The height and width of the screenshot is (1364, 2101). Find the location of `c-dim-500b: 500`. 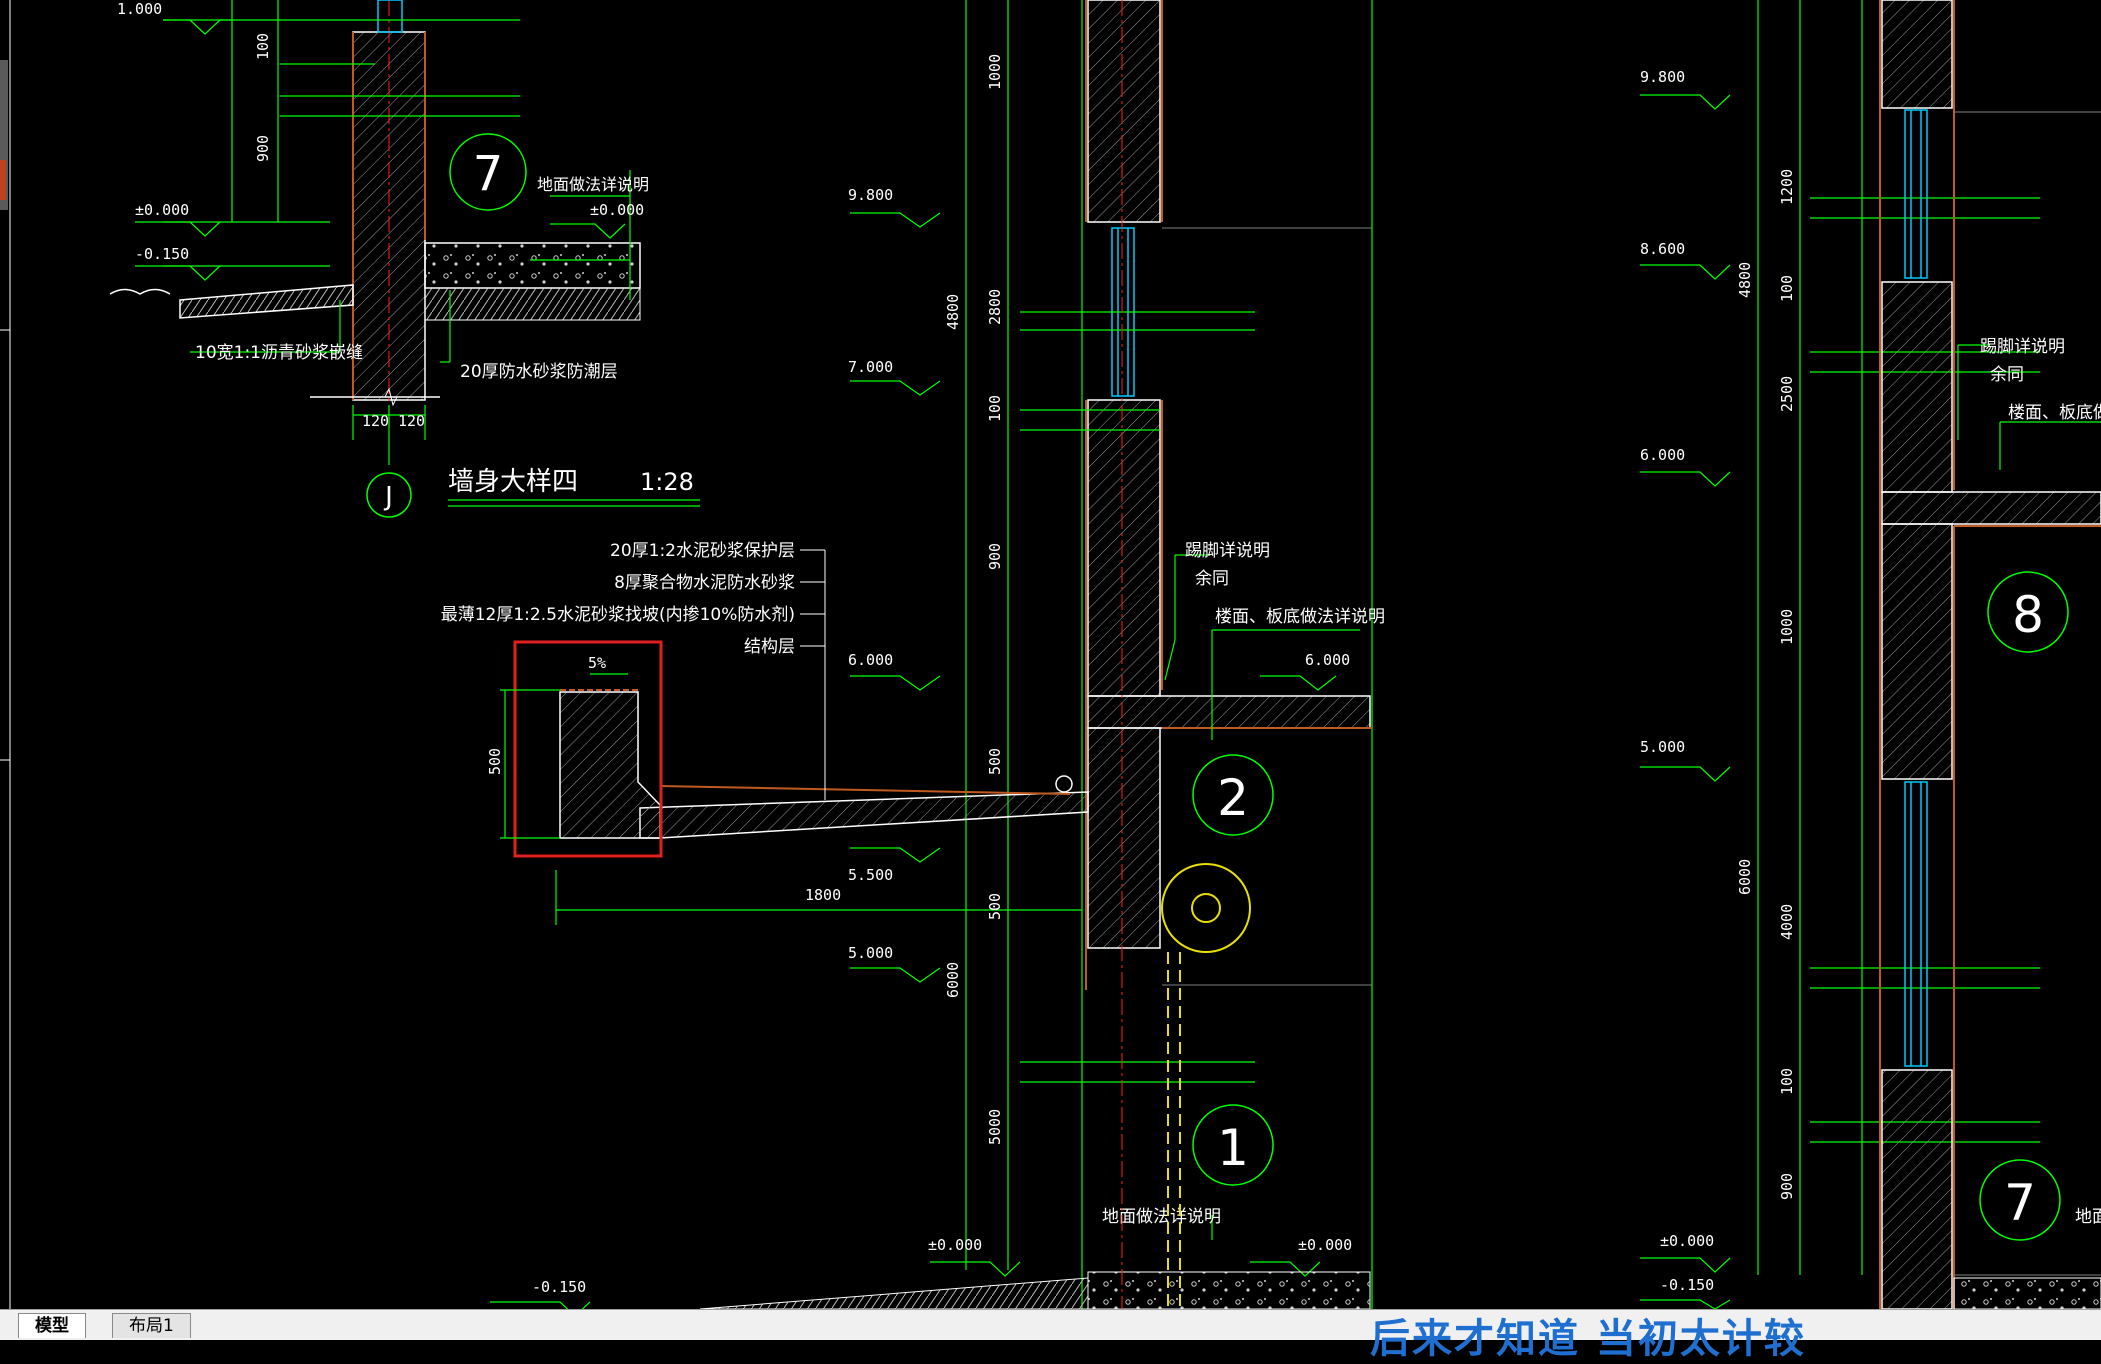

c-dim-500b: 500 is located at coordinates (995, 906).